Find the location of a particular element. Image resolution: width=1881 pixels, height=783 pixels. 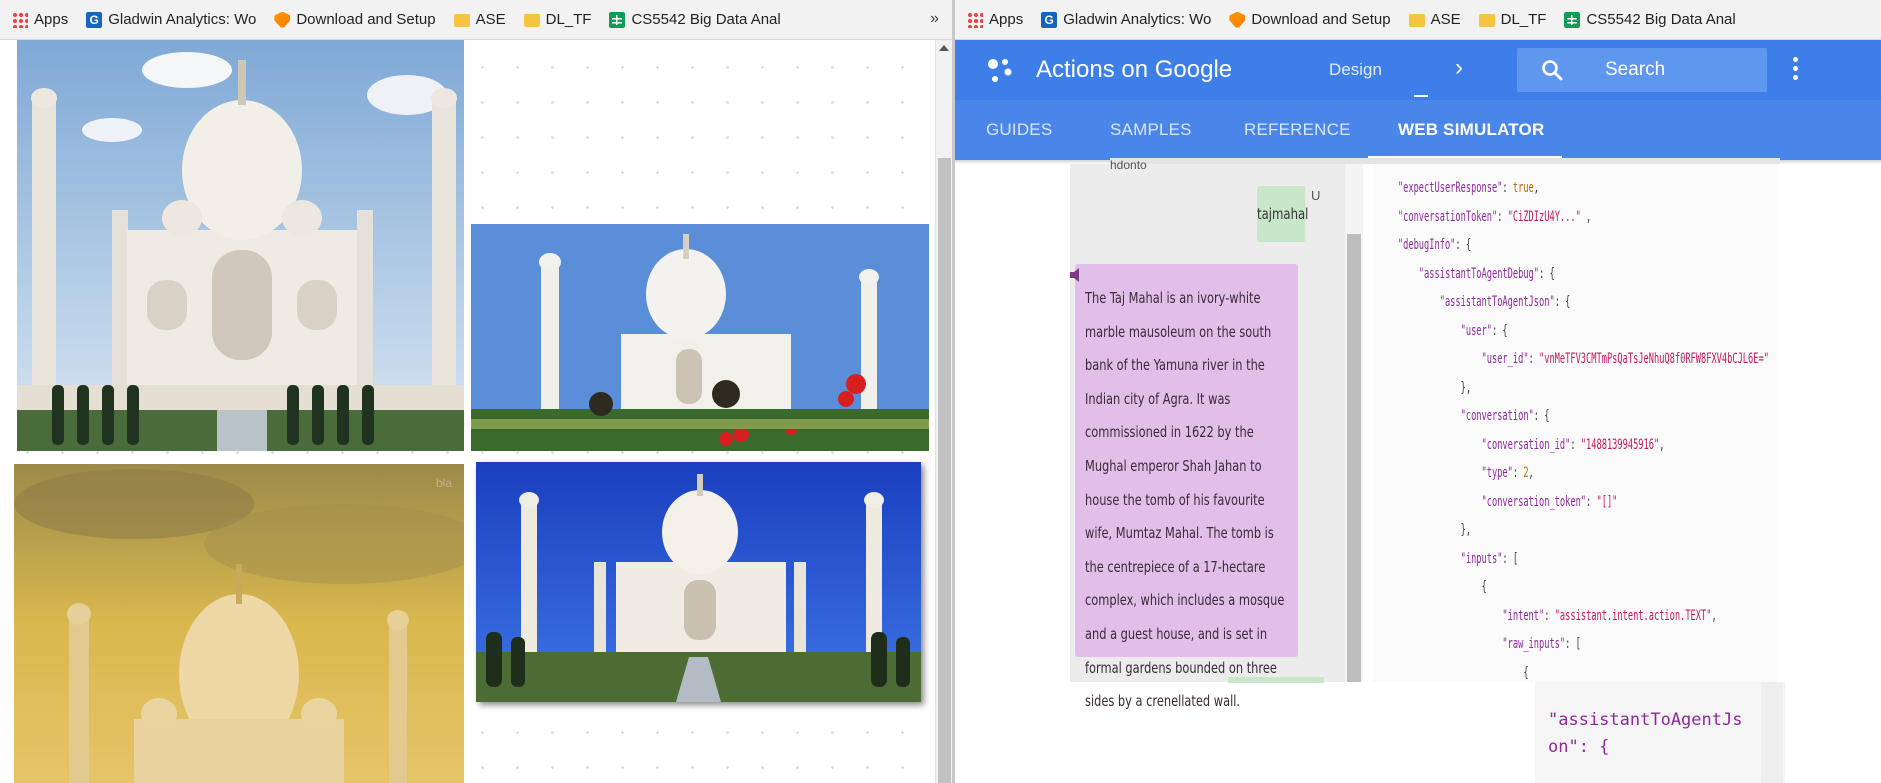

aog-title: Actions on Google is located at coordinates (1134, 70).